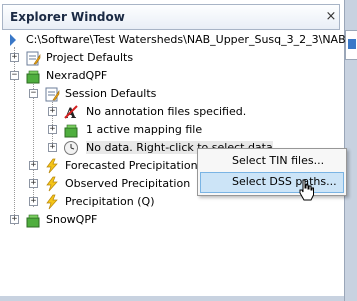 This screenshot has width=357, height=301. What do you see at coordinates (77, 75) in the screenshot?
I see `tree-item-label: NexradQPF` at bounding box center [77, 75].